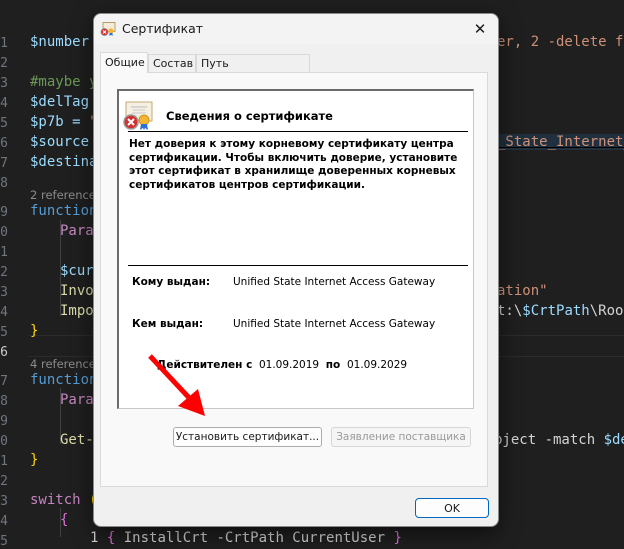  I want to click on code-line: 1 { InstallCrt -CrtPath CurrentUser }, so click(246, 538).